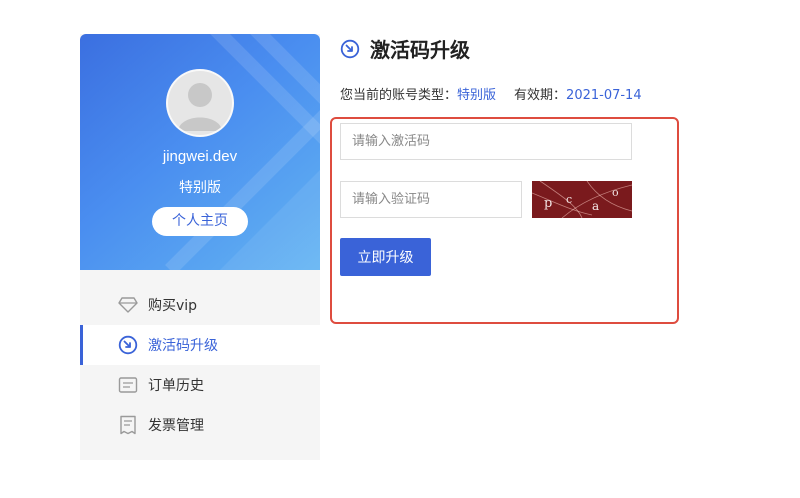  I want to click on sidebar-menu: 购买vip 激活码升级 订单历史 发票管理, so click(200, 365).